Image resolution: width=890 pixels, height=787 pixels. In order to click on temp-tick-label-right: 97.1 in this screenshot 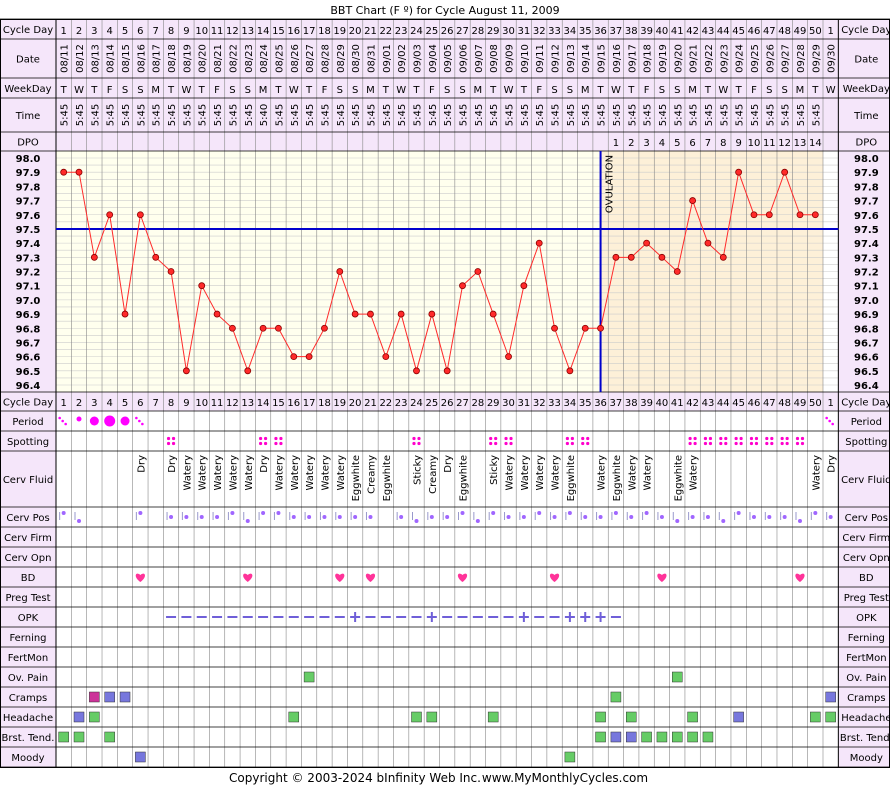, I will do `click(866, 287)`.